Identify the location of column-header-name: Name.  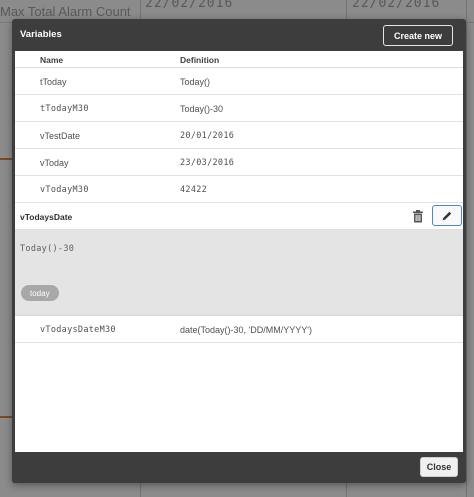
(52, 60).